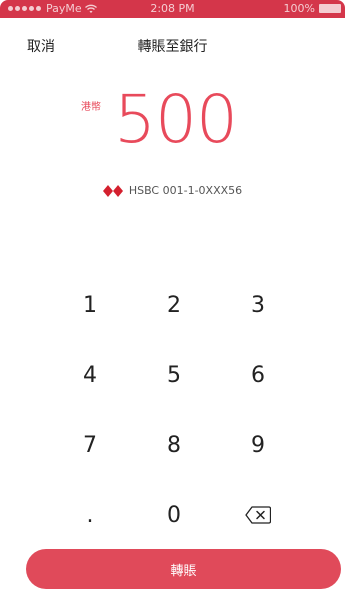 This screenshot has width=345, height=593. I want to click on delete-key, so click(258, 515).